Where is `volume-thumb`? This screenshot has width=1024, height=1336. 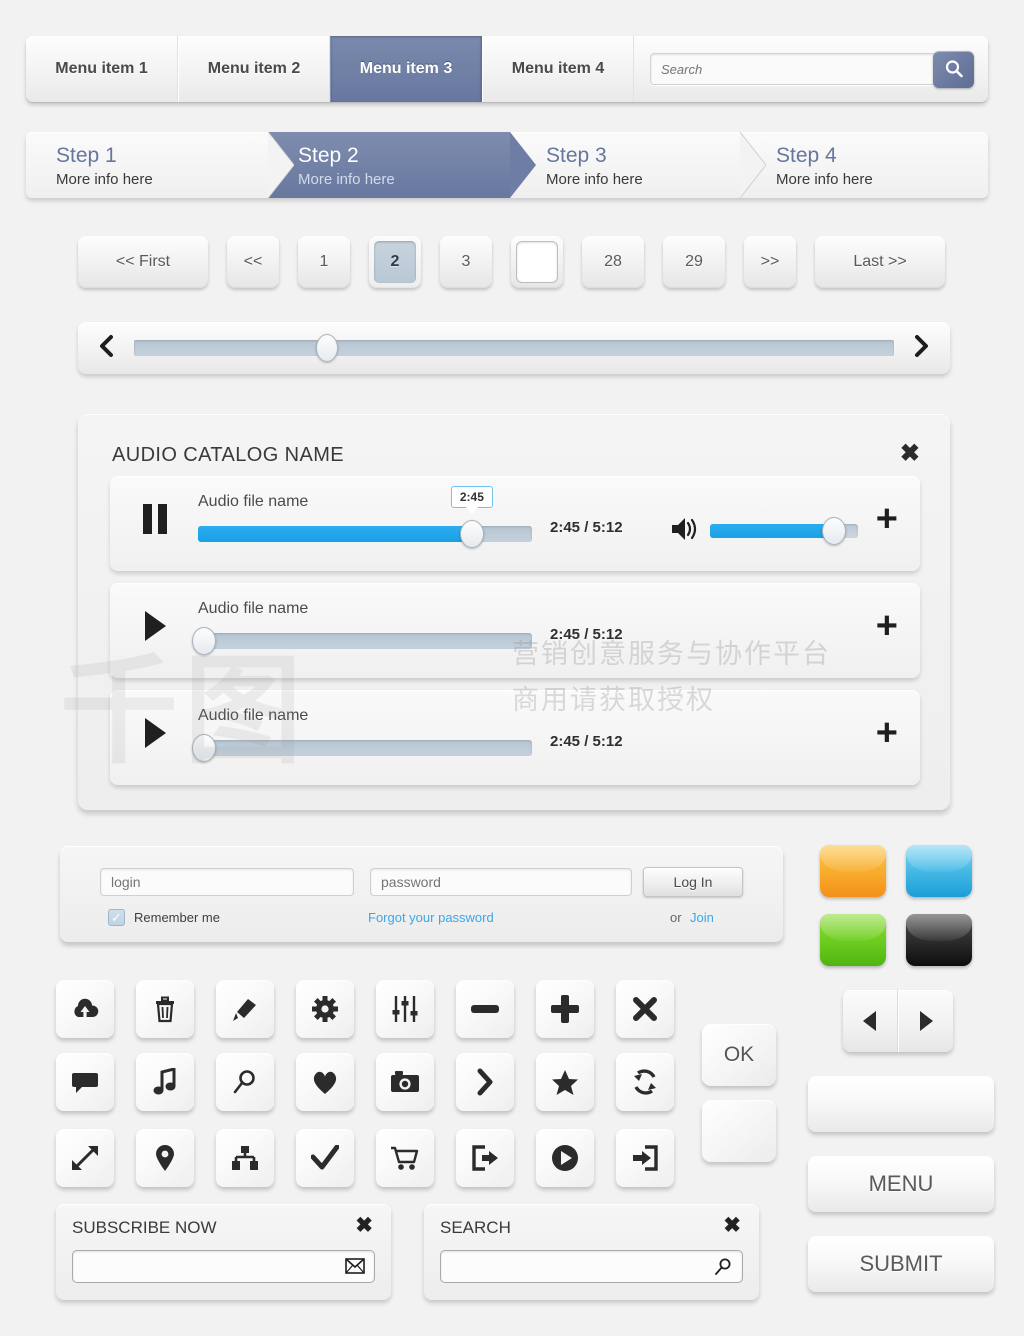 volume-thumb is located at coordinates (834, 531).